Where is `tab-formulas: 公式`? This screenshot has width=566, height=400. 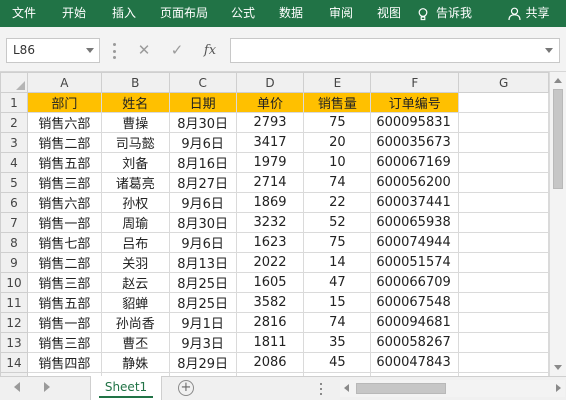
tab-formulas: 公式 is located at coordinates (243, 13).